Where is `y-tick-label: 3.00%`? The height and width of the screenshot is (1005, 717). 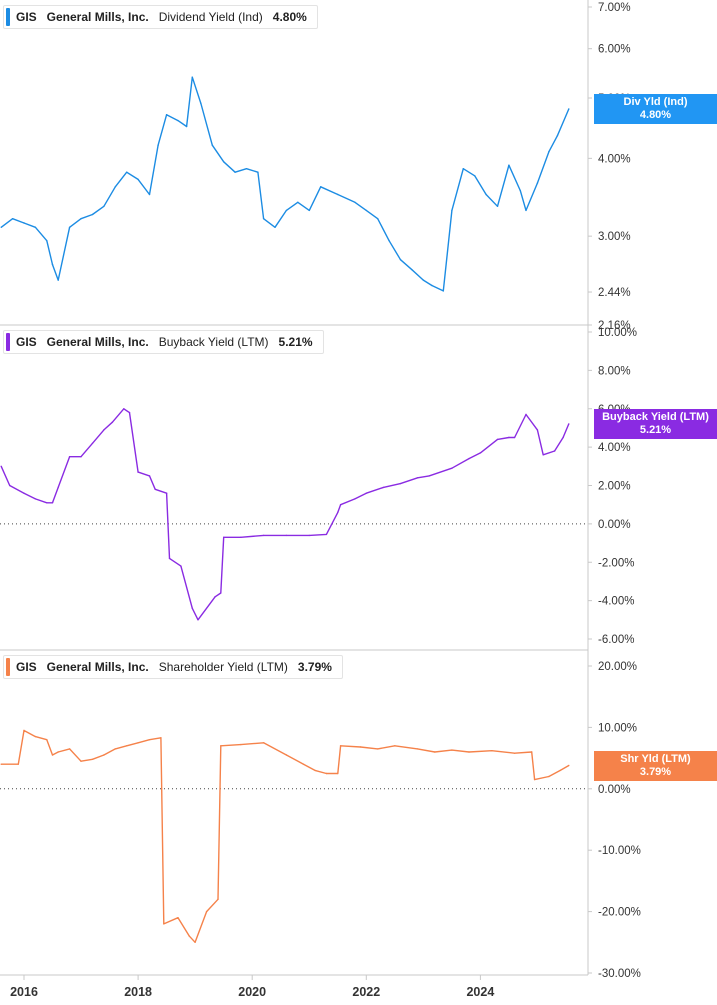
y-tick-label: 3.00% is located at coordinates (614, 237).